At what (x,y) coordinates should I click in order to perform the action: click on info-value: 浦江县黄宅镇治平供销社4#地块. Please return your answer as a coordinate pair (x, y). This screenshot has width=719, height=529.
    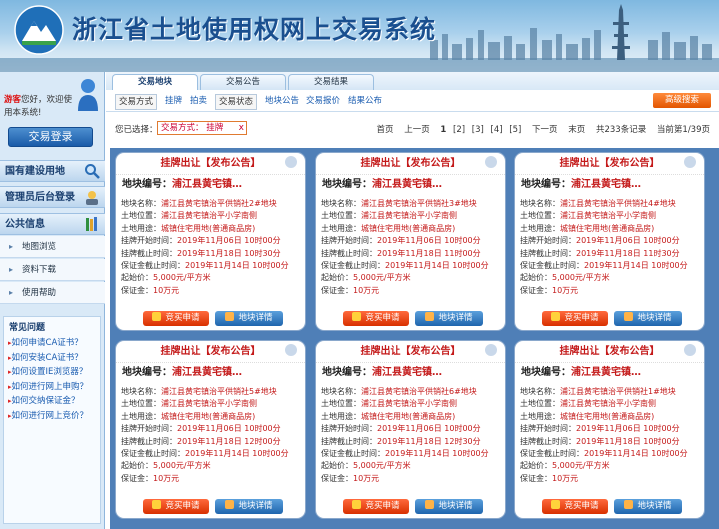
    Looking at the image, I should click on (618, 203).